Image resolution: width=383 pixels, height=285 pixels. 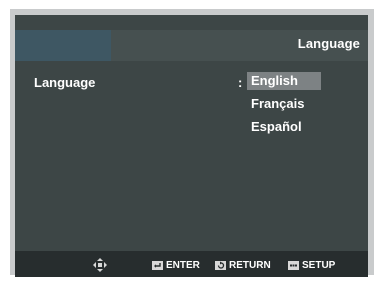 I want to click on header-tab, so click(x=63, y=45).